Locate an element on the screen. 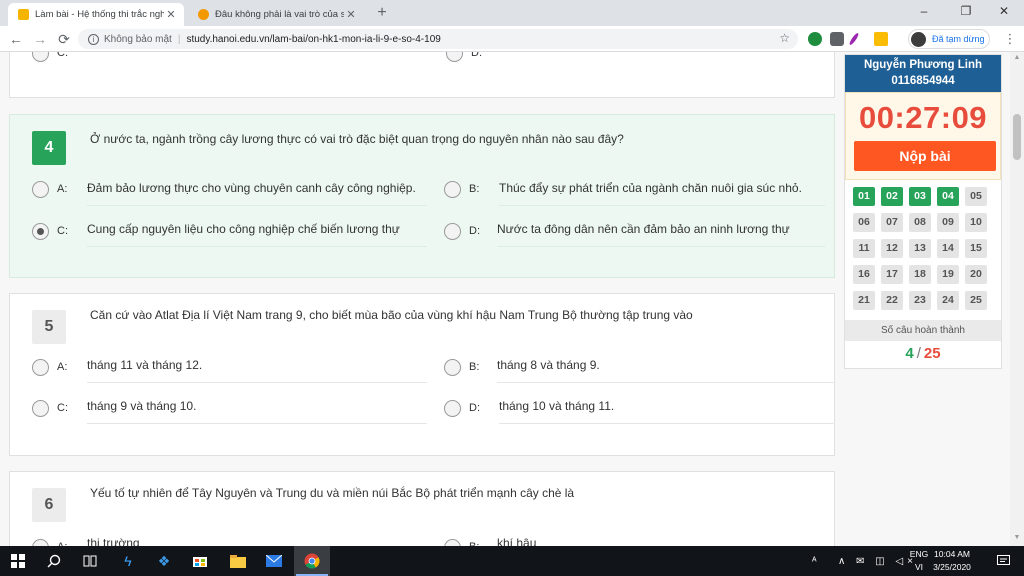 The height and width of the screenshot is (576, 1024). close-window-button: ✕ is located at coordinates (1004, 11).